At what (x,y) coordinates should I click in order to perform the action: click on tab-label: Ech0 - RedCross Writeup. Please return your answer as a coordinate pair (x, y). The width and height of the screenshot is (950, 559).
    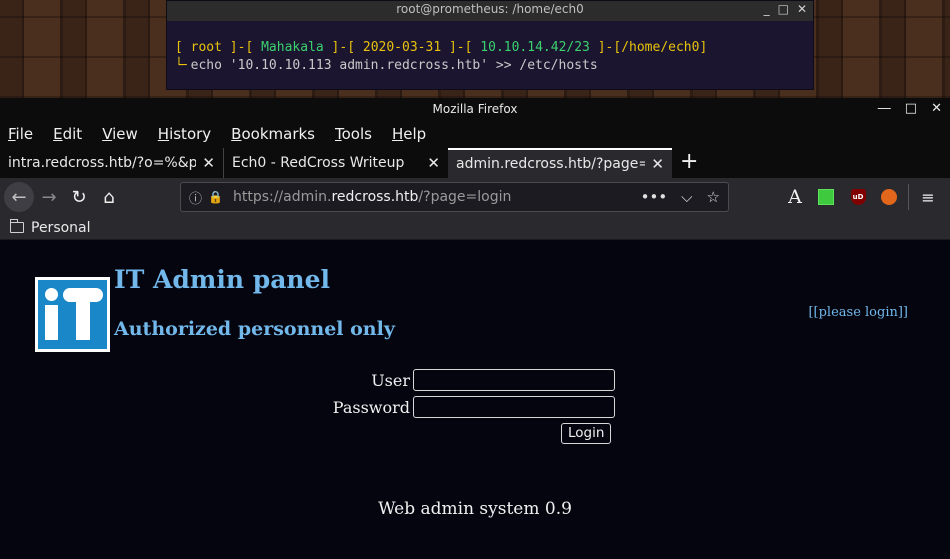
    Looking at the image, I should click on (318, 163).